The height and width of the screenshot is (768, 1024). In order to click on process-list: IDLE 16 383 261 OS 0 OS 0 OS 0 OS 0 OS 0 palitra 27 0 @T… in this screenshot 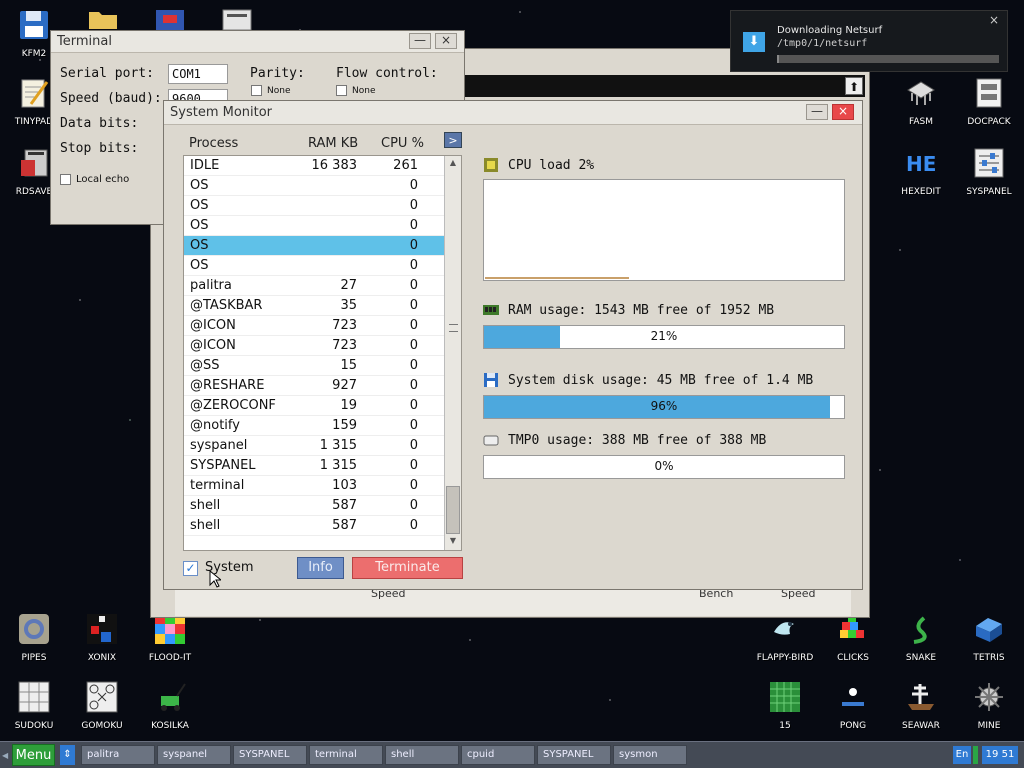, I will do `click(322, 353)`.